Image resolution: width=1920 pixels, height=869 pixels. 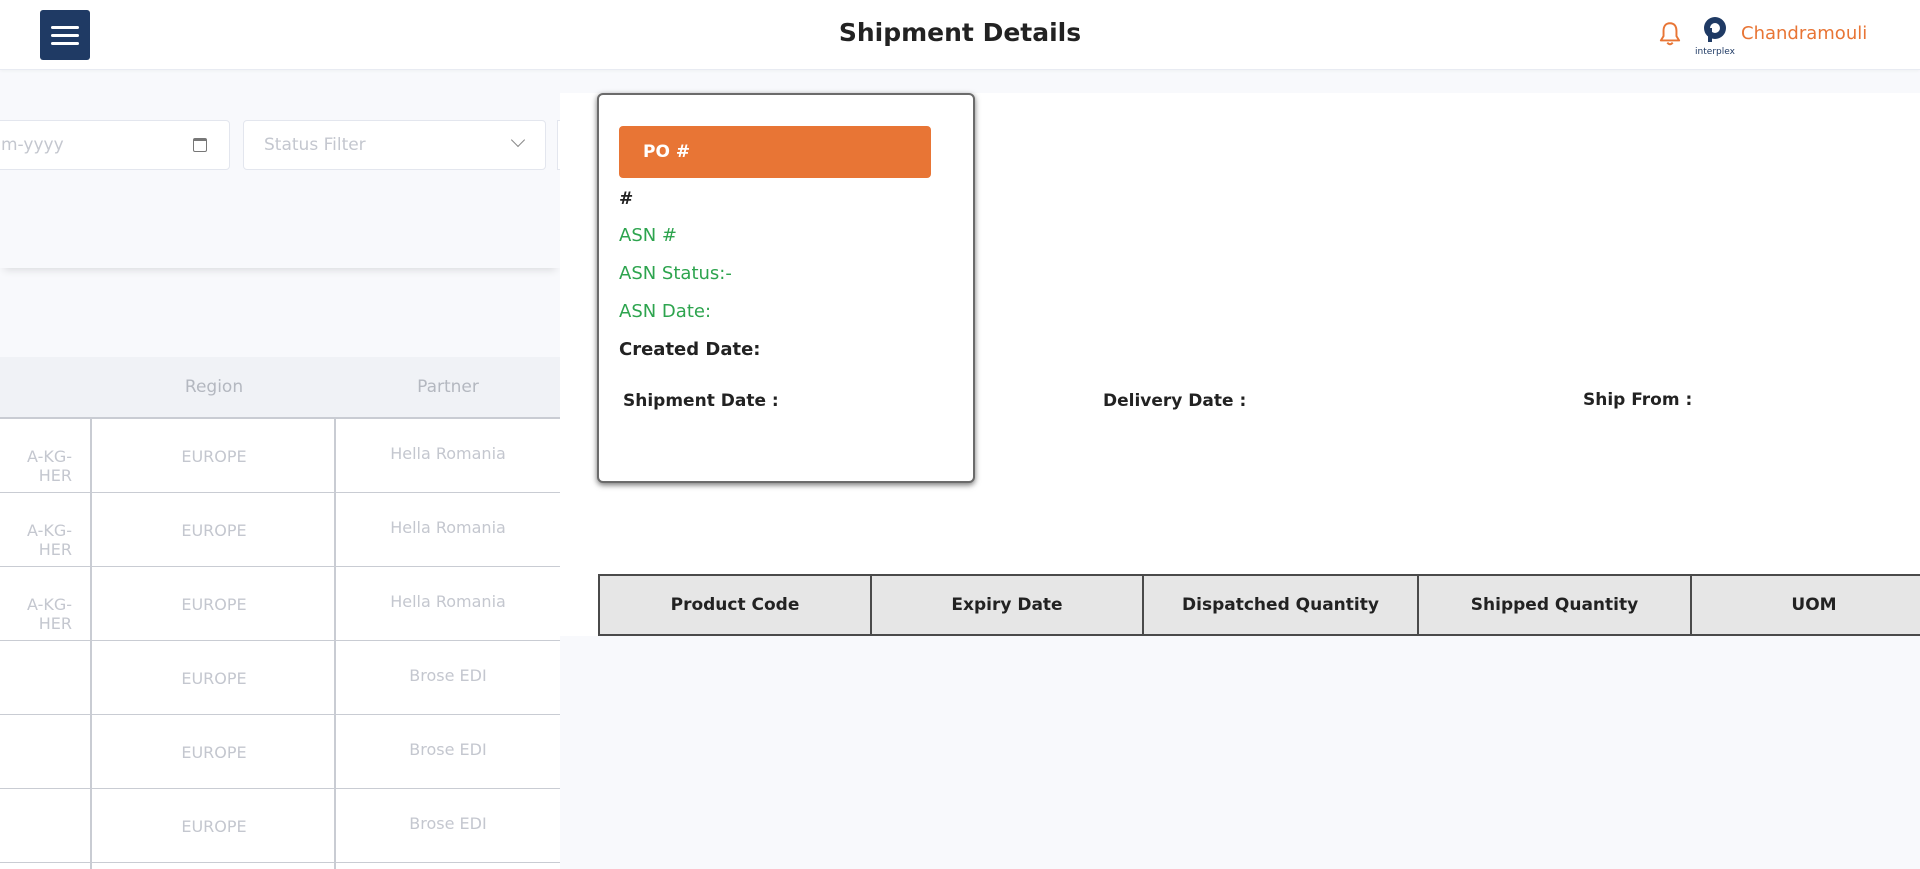 I want to click on app-header: Shipment Details interplex Chandramouli, so click(x=960, y=35).